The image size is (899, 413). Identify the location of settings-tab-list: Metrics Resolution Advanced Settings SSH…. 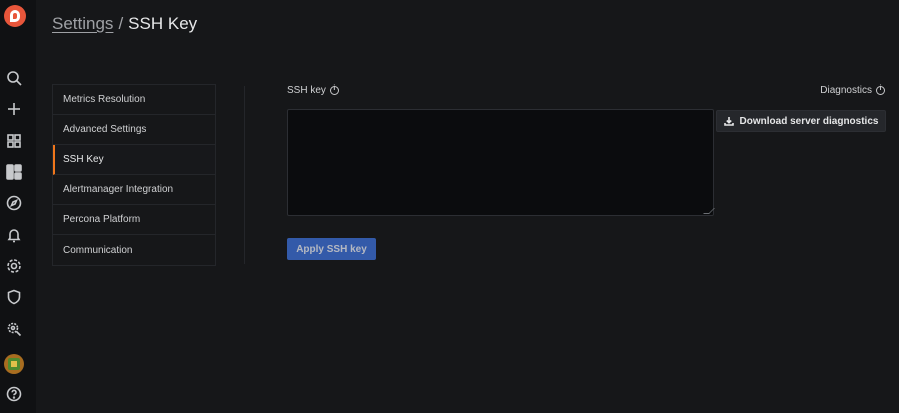
(134, 175).